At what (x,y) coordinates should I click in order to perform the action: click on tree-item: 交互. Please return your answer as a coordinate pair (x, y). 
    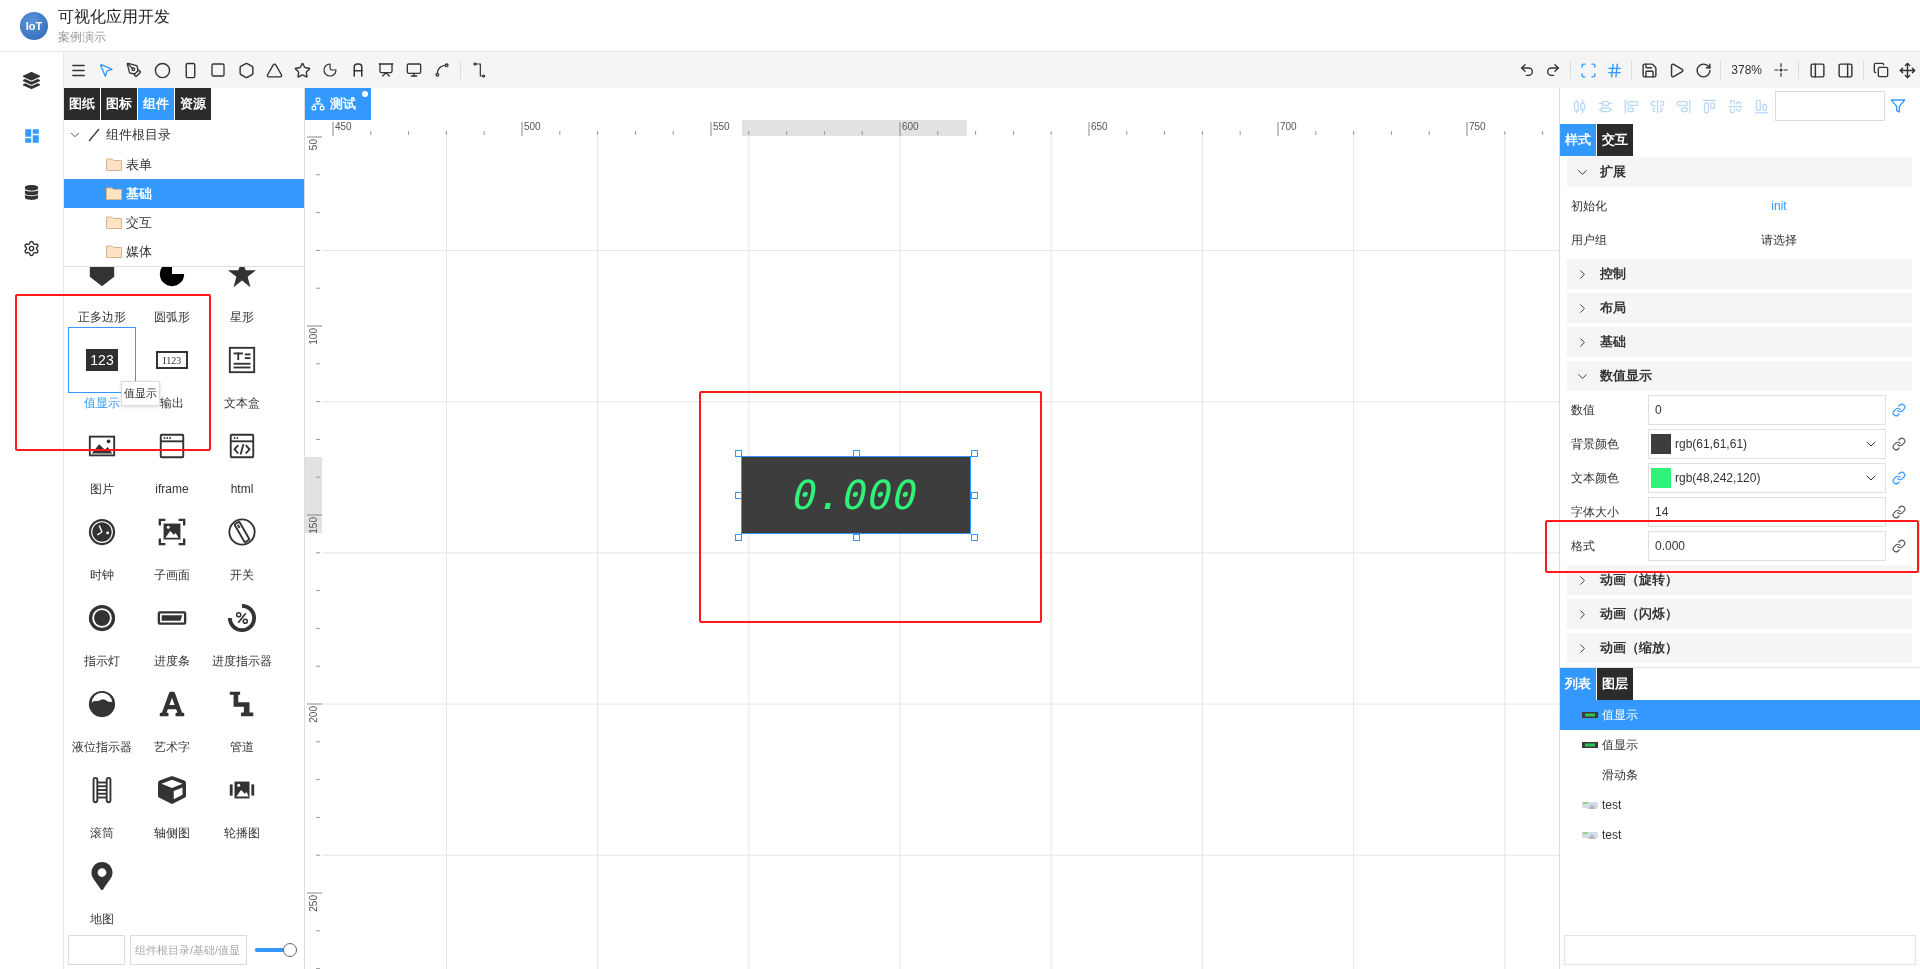
    Looking at the image, I should click on (184, 222).